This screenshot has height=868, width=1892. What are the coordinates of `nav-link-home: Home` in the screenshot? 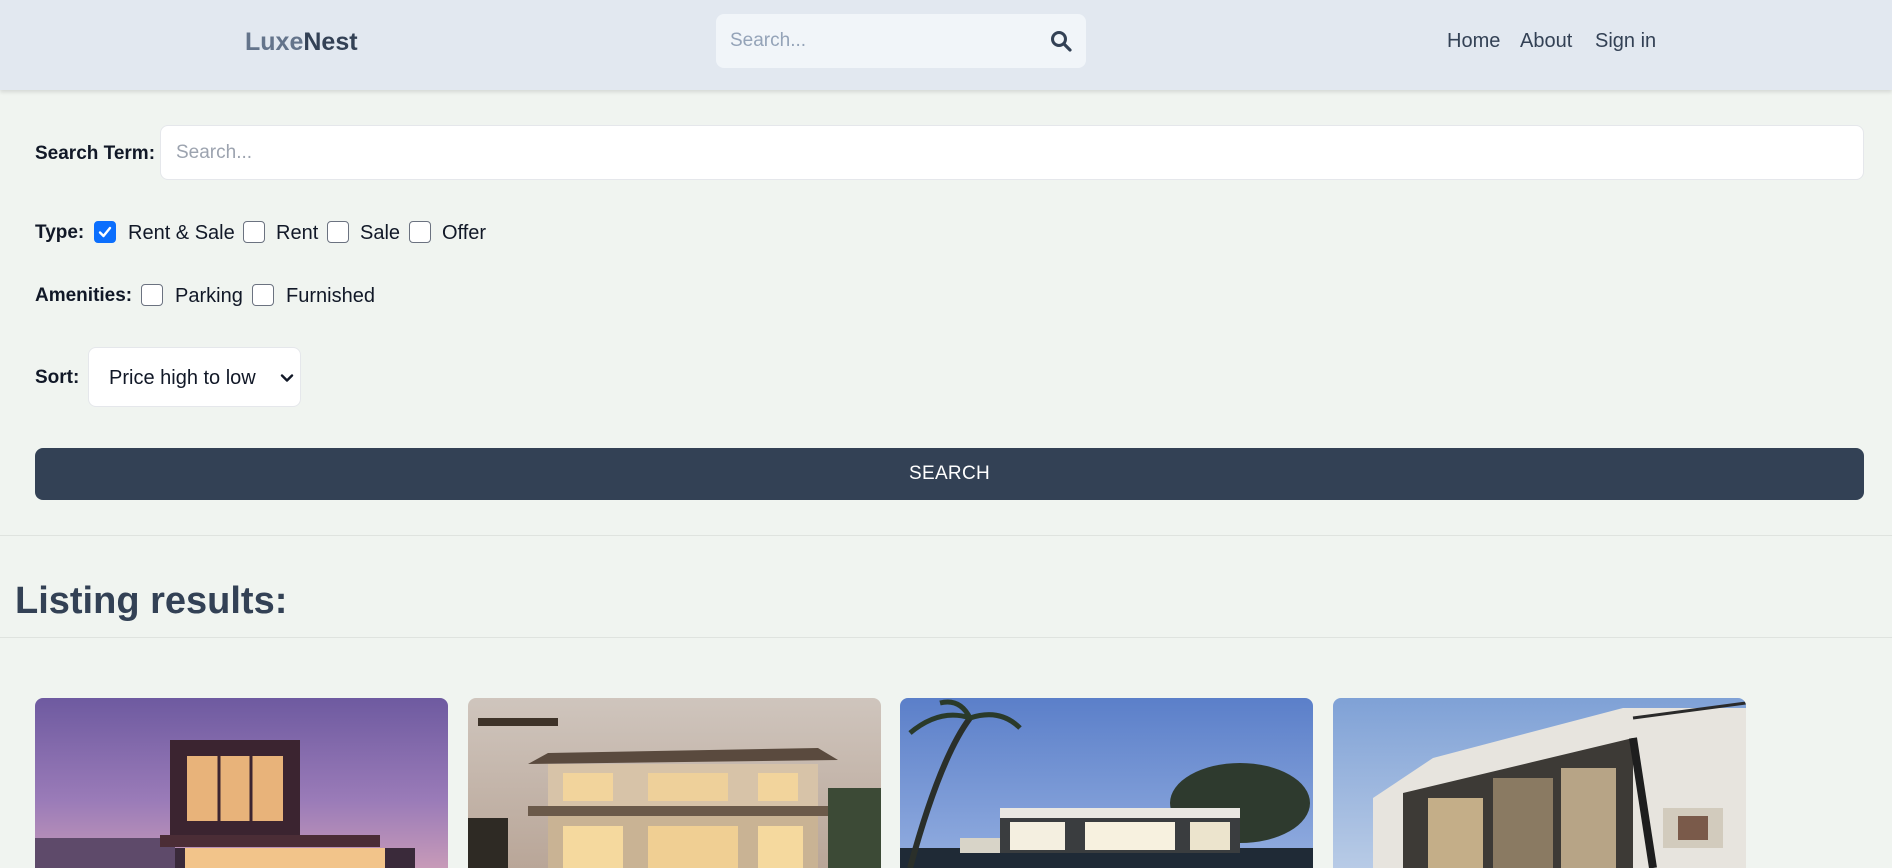 It's located at (1473, 41).